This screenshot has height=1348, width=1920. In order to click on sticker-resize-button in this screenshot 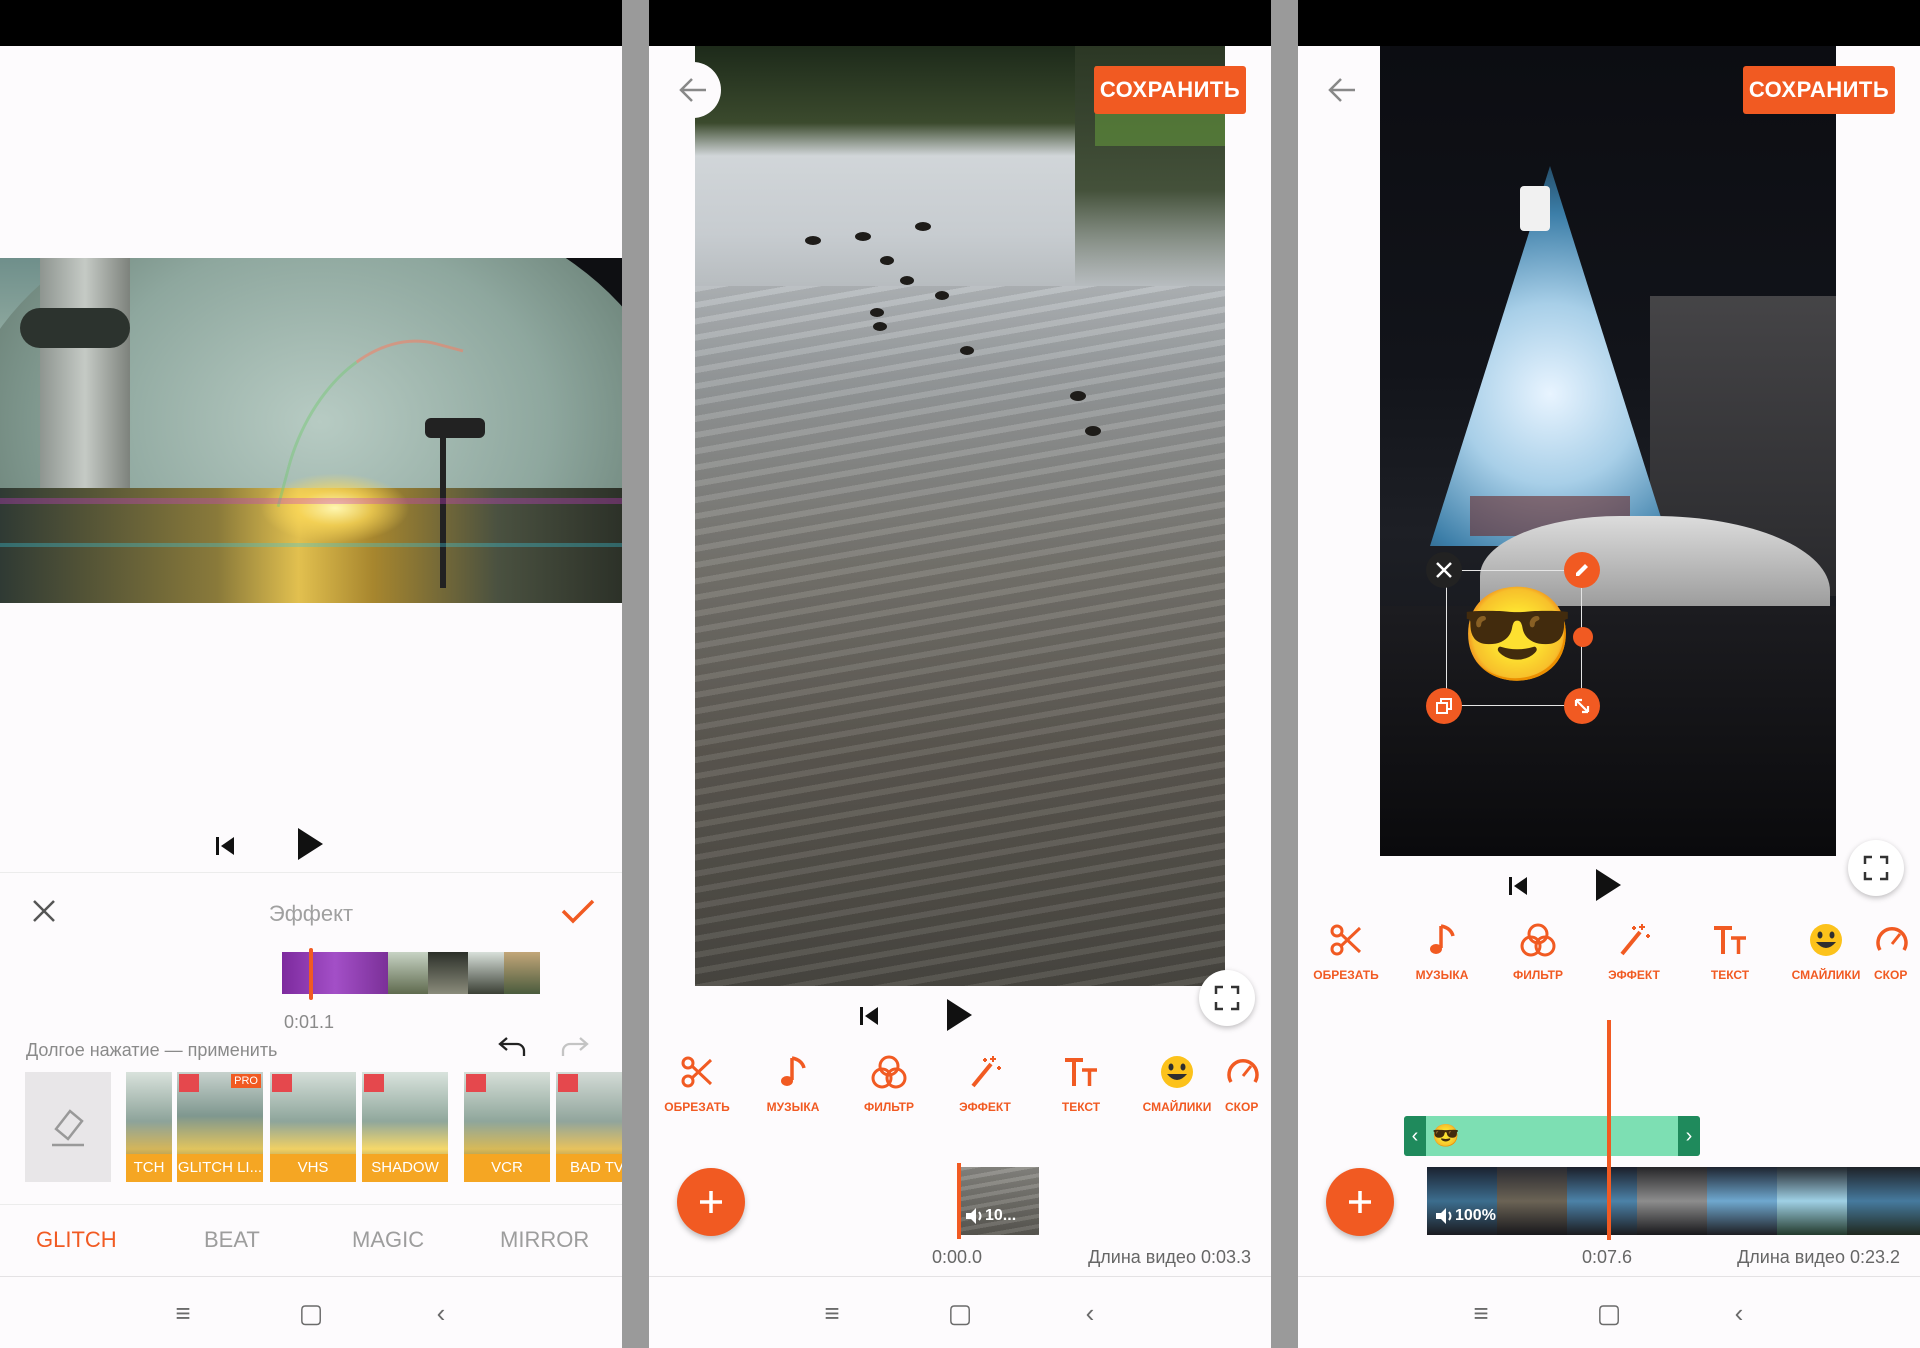, I will do `click(1582, 706)`.